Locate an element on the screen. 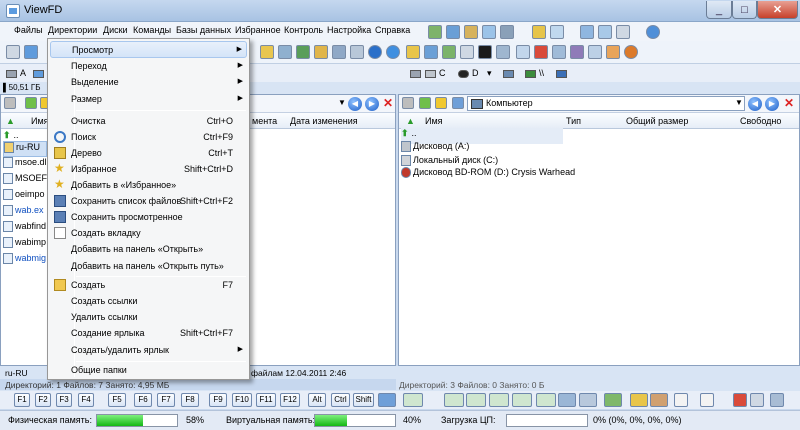 The image size is (800, 430). menu-item-save-viewed: Сохранить просмотренное is located at coordinates (148, 217).